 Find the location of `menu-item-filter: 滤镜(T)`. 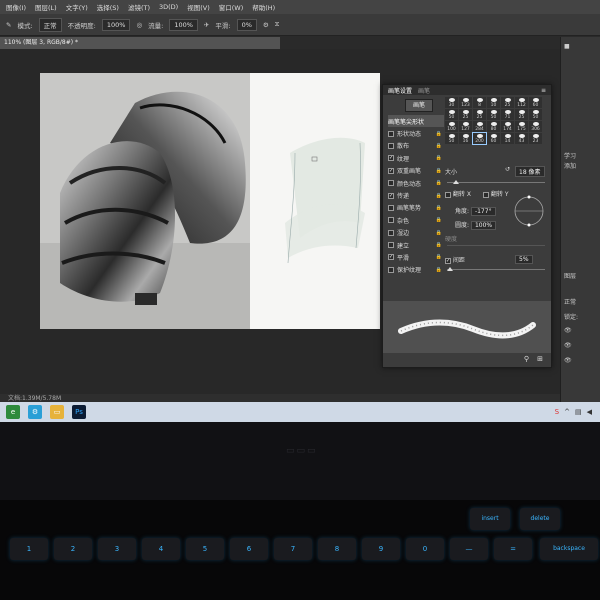

menu-item-filter: 滤镜(T) is located at coordinates (139, 7).